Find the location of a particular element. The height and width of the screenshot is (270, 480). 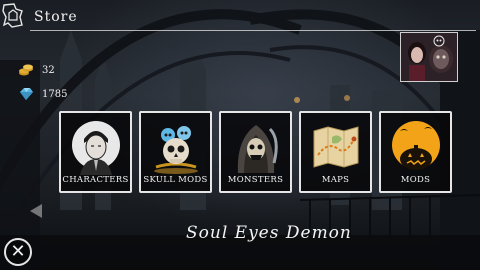

store-card-label: Skull Mods is located at coordinates (175, 180).